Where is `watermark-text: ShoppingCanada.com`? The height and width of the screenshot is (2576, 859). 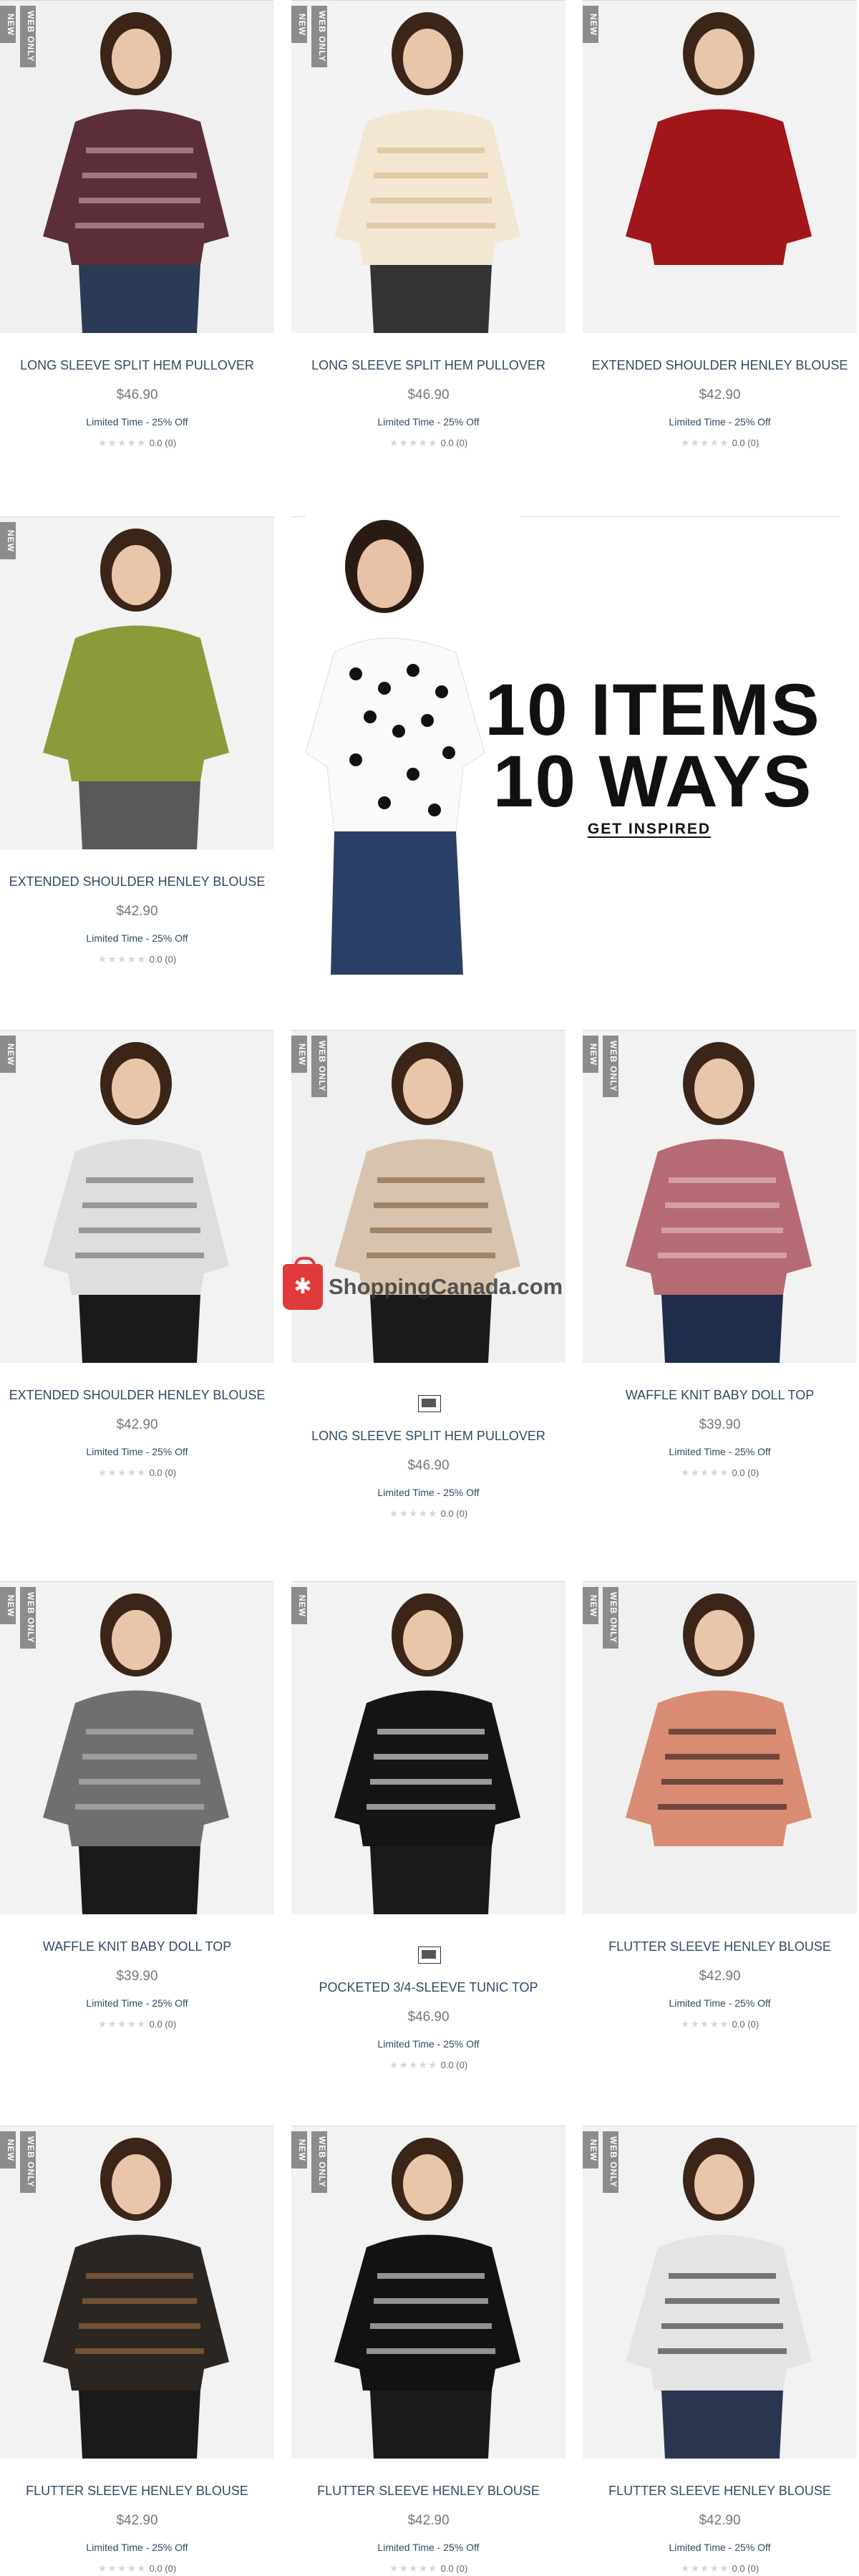 watermark-text: ShoppingCanada.com is located at coordinates (446, 1286).